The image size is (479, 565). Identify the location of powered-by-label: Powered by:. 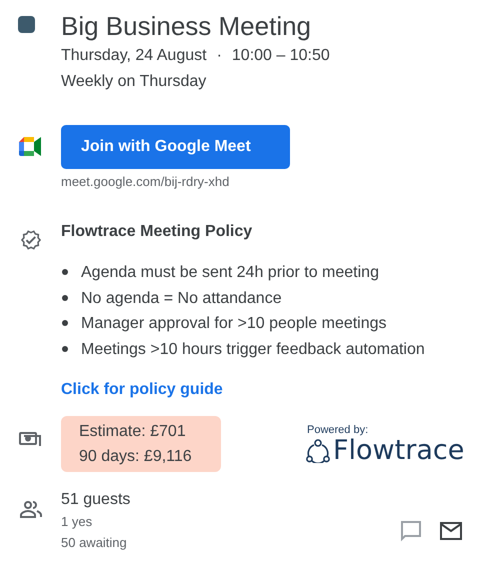
(338, 430).